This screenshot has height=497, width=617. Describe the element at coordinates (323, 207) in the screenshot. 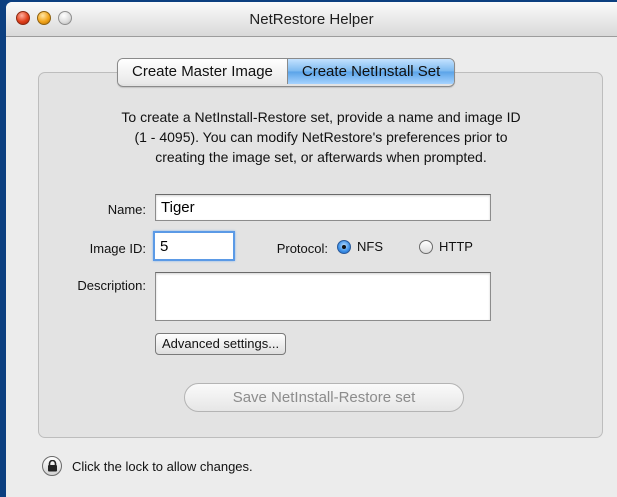

I see `name-input` at that location.